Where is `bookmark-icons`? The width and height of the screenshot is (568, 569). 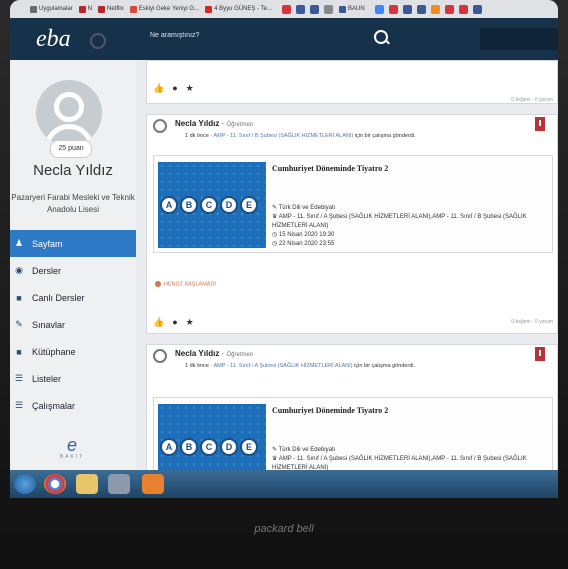 bookmark-icons is located at coordinates (307, 9).